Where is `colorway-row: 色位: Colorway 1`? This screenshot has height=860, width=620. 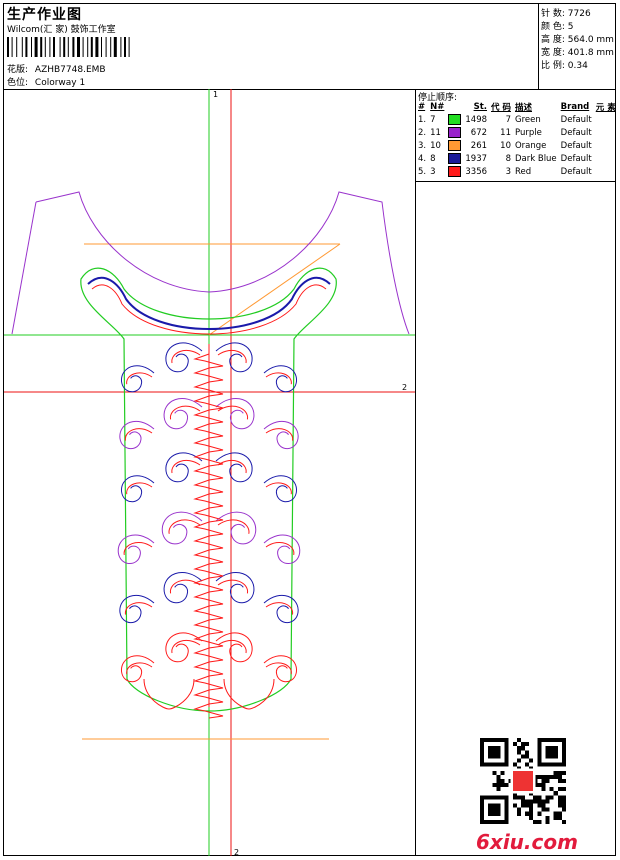 colorway-row: 色位: Colorway 1 is located at coordinates (46, 81).